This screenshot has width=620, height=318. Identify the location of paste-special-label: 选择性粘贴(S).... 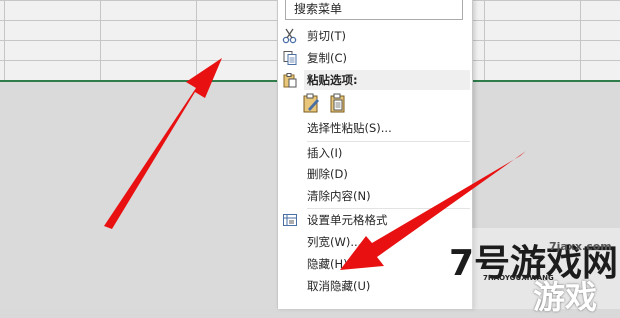
(349, 128).